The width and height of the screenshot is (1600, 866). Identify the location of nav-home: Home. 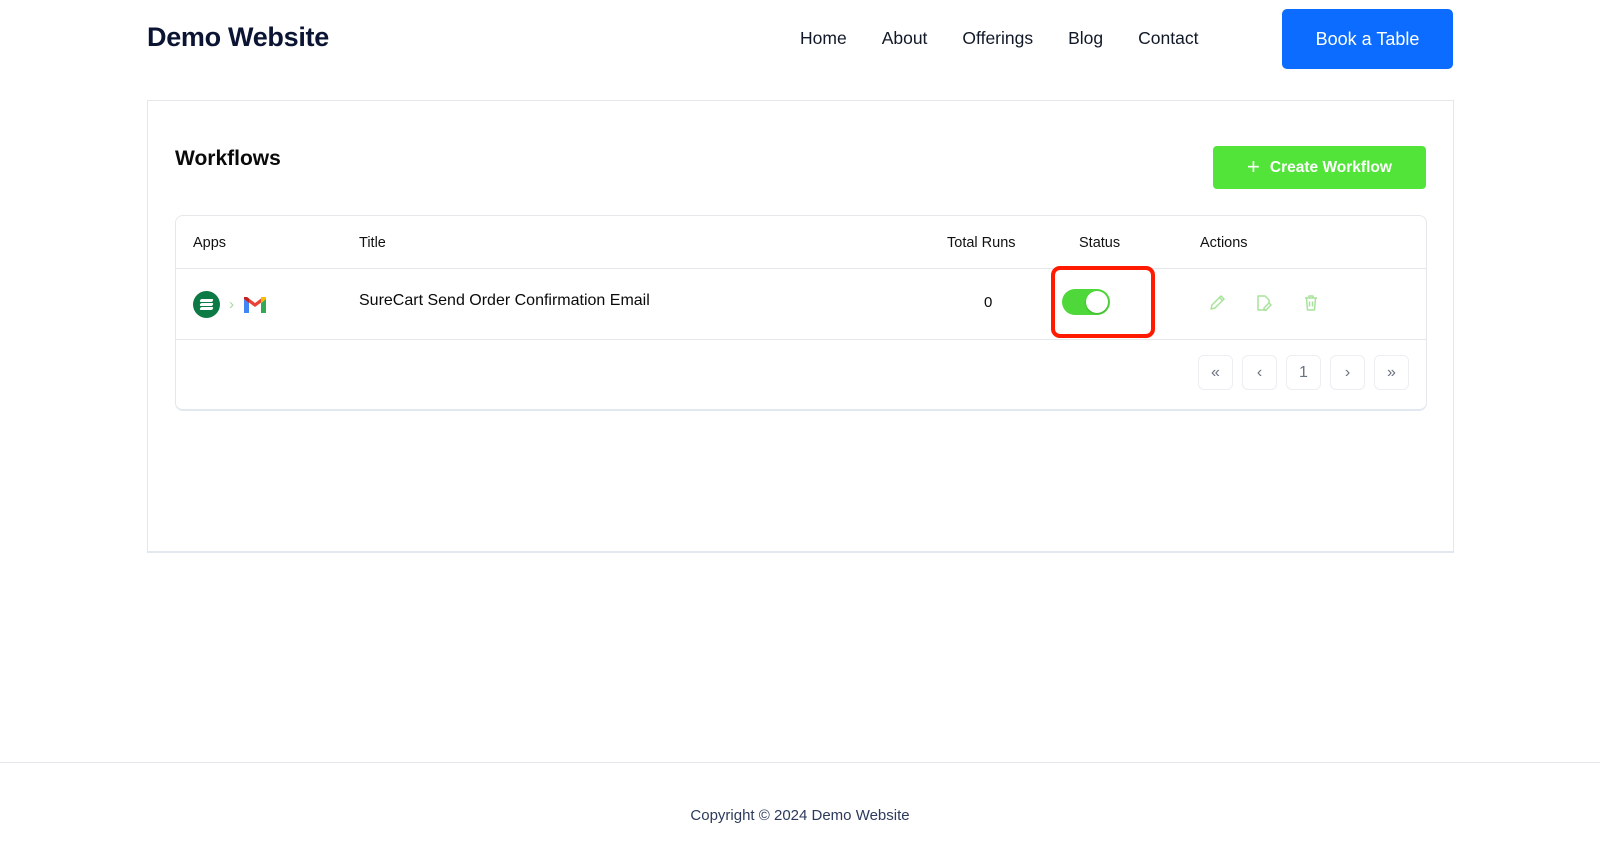
(823, 38).